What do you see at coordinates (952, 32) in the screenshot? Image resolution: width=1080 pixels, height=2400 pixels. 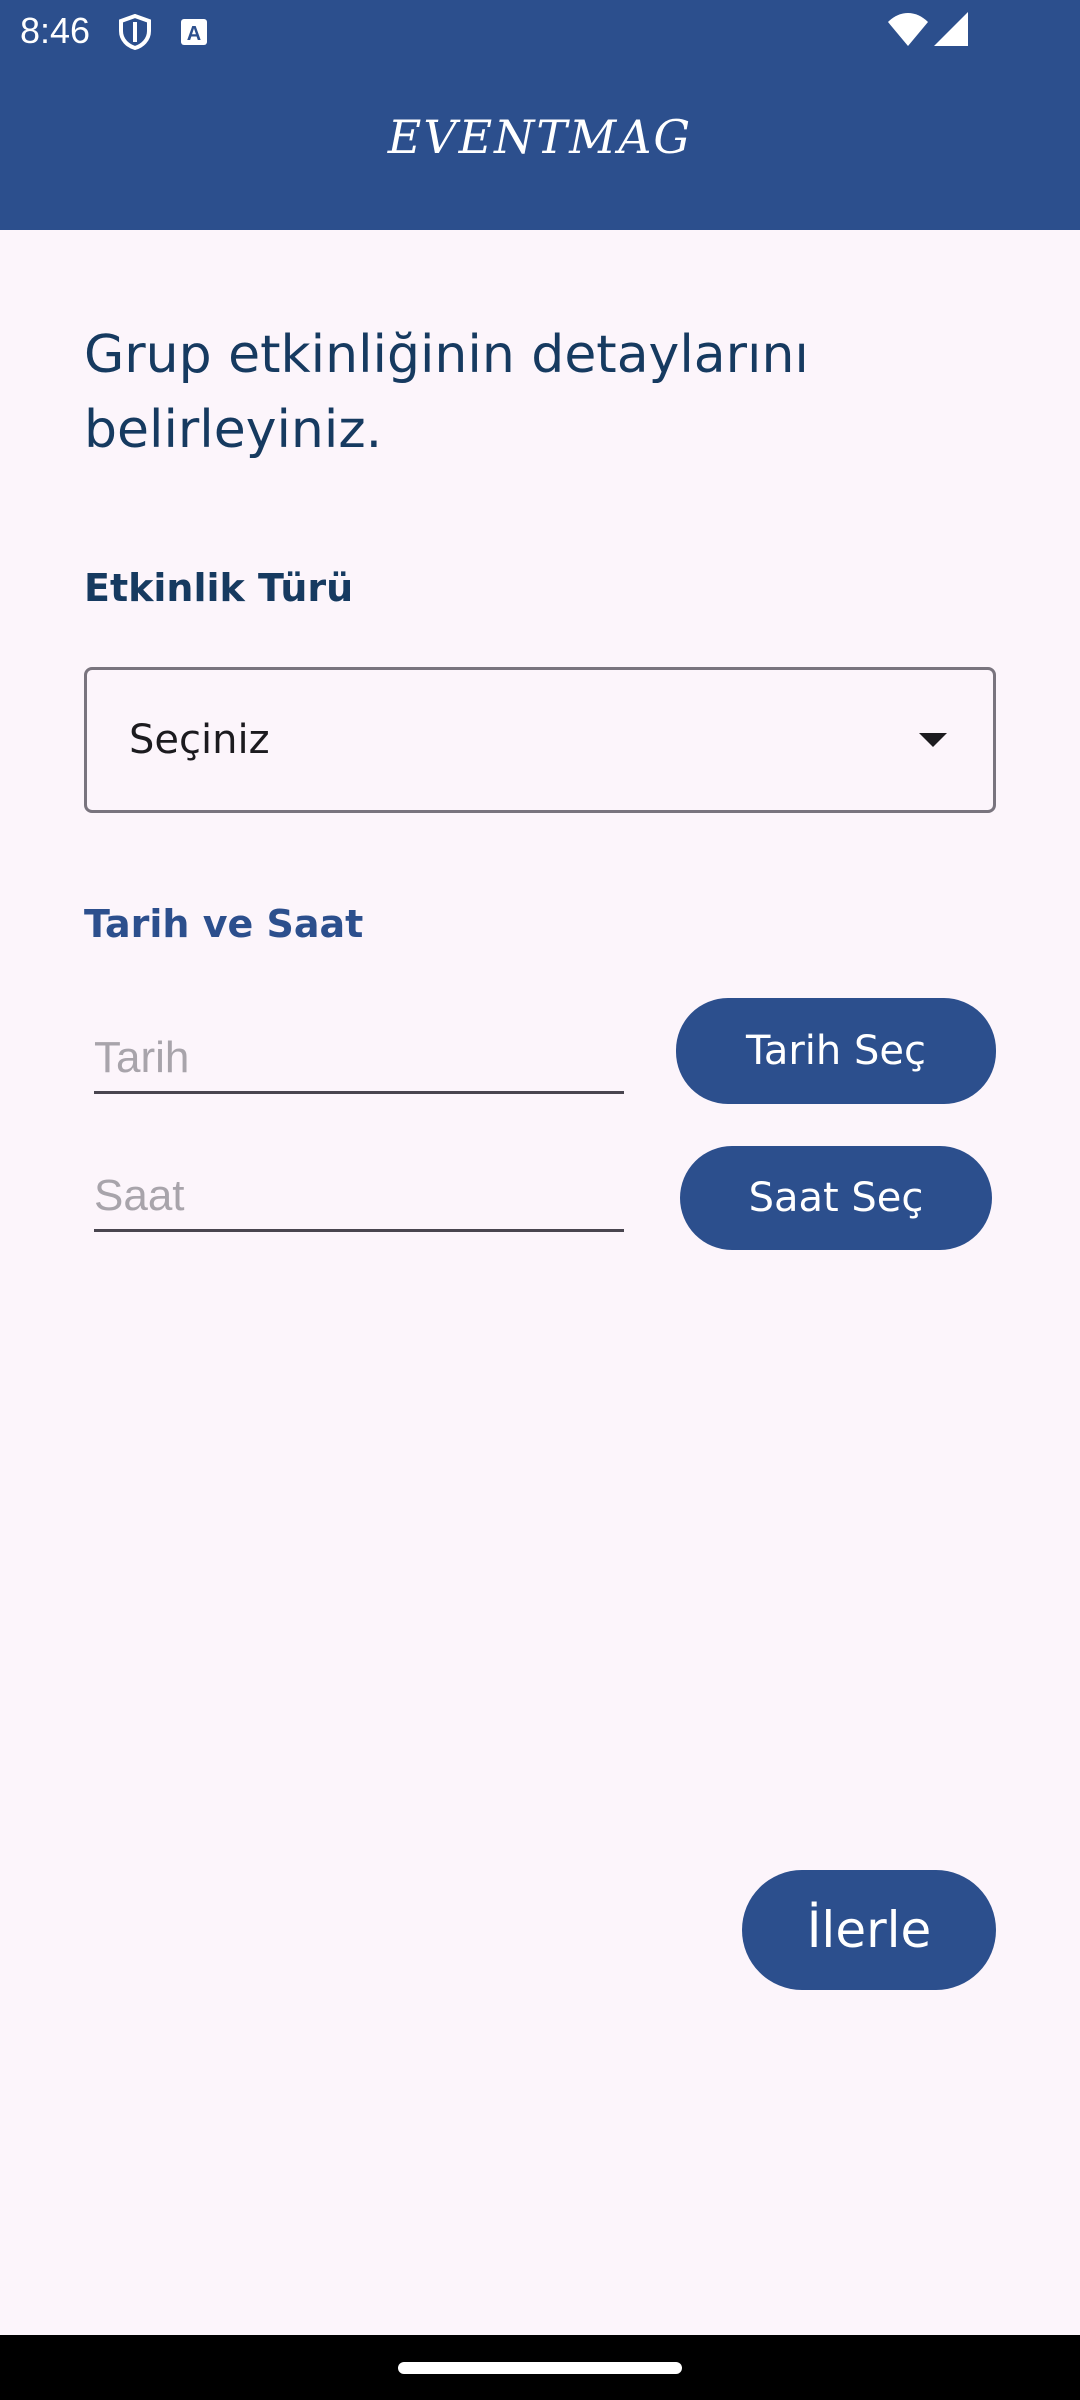 I see `signal-icon` at bounding box center [952, 32].